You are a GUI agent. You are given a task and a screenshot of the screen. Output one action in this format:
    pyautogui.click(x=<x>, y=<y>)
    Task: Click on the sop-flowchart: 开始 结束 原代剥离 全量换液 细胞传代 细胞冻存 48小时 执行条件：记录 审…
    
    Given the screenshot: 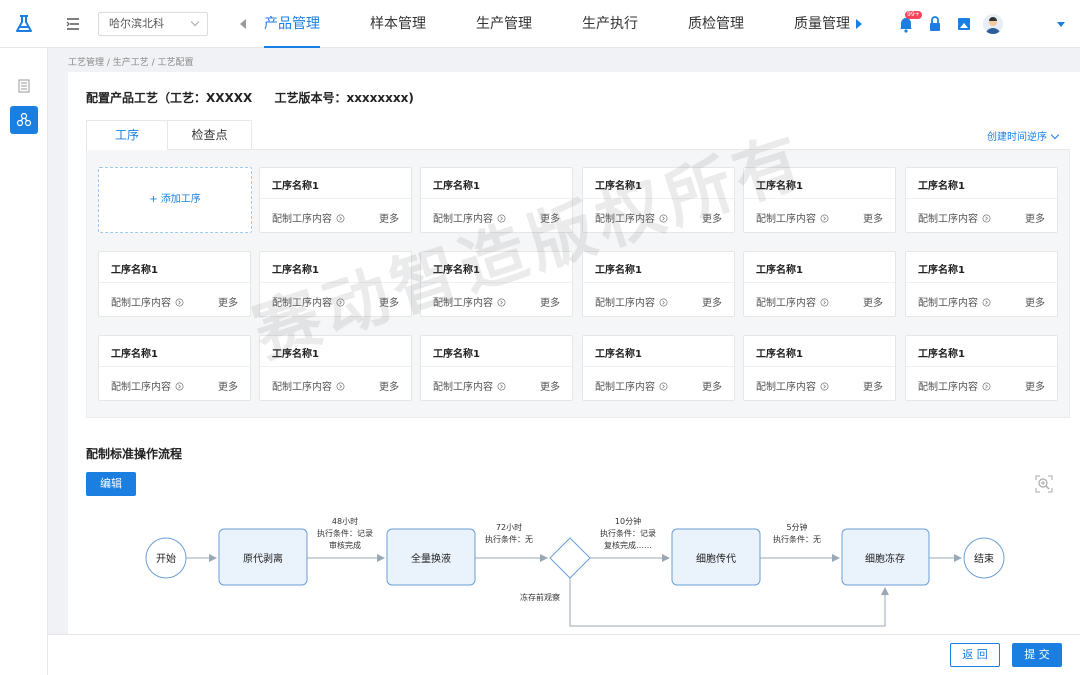 What is the action you would take?
    pyautogui.click(x=575, y=571)
    